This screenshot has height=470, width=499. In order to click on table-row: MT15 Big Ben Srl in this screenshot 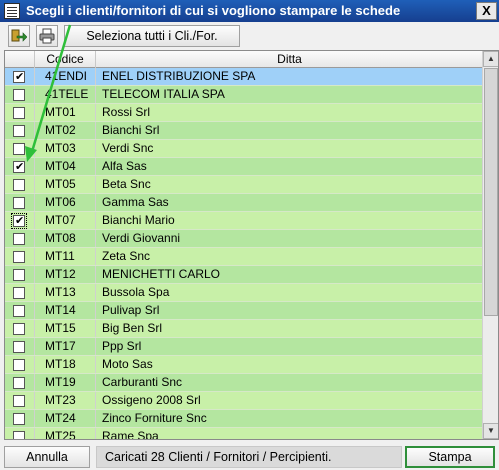, I will do `click(244, 329)`.